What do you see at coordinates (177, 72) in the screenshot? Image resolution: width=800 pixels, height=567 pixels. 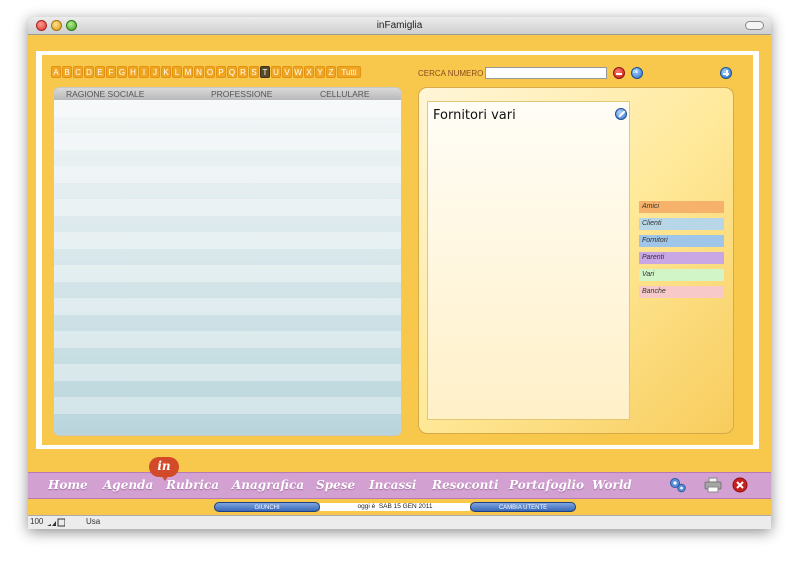 I see `letter-l: L` at bounding box center [177, 72].